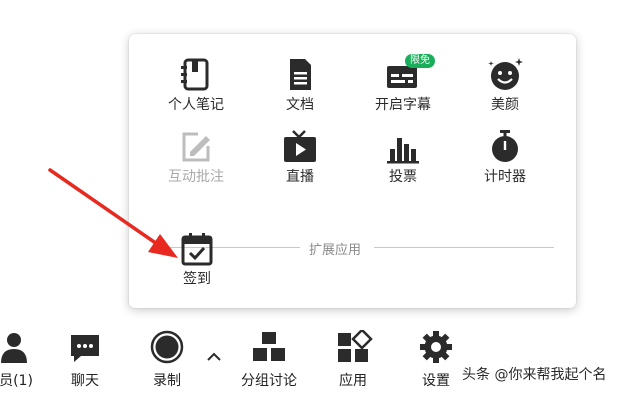 The image size is (640, 393). I want to click on breakout-rooms-icon, so click(269, 347).